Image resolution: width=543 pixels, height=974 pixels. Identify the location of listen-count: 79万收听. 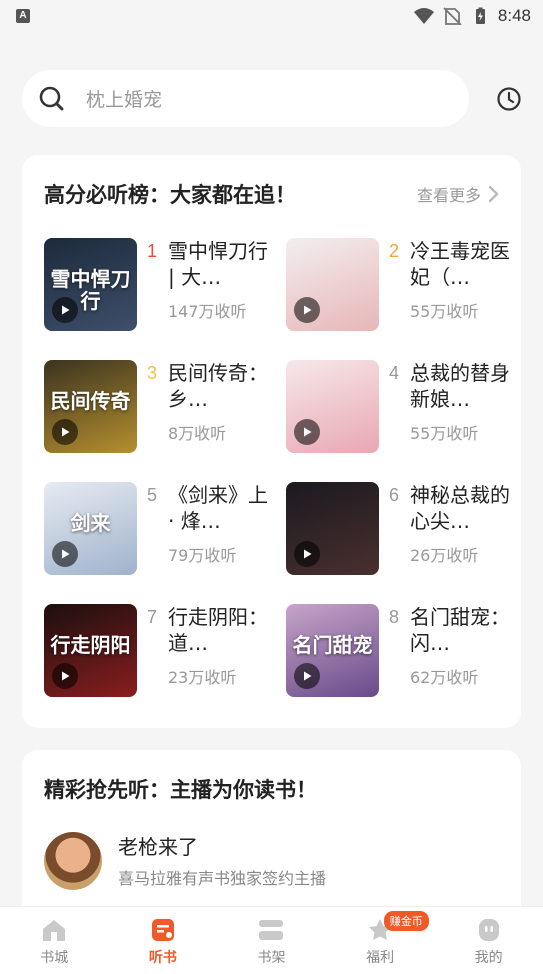
(202, 555).